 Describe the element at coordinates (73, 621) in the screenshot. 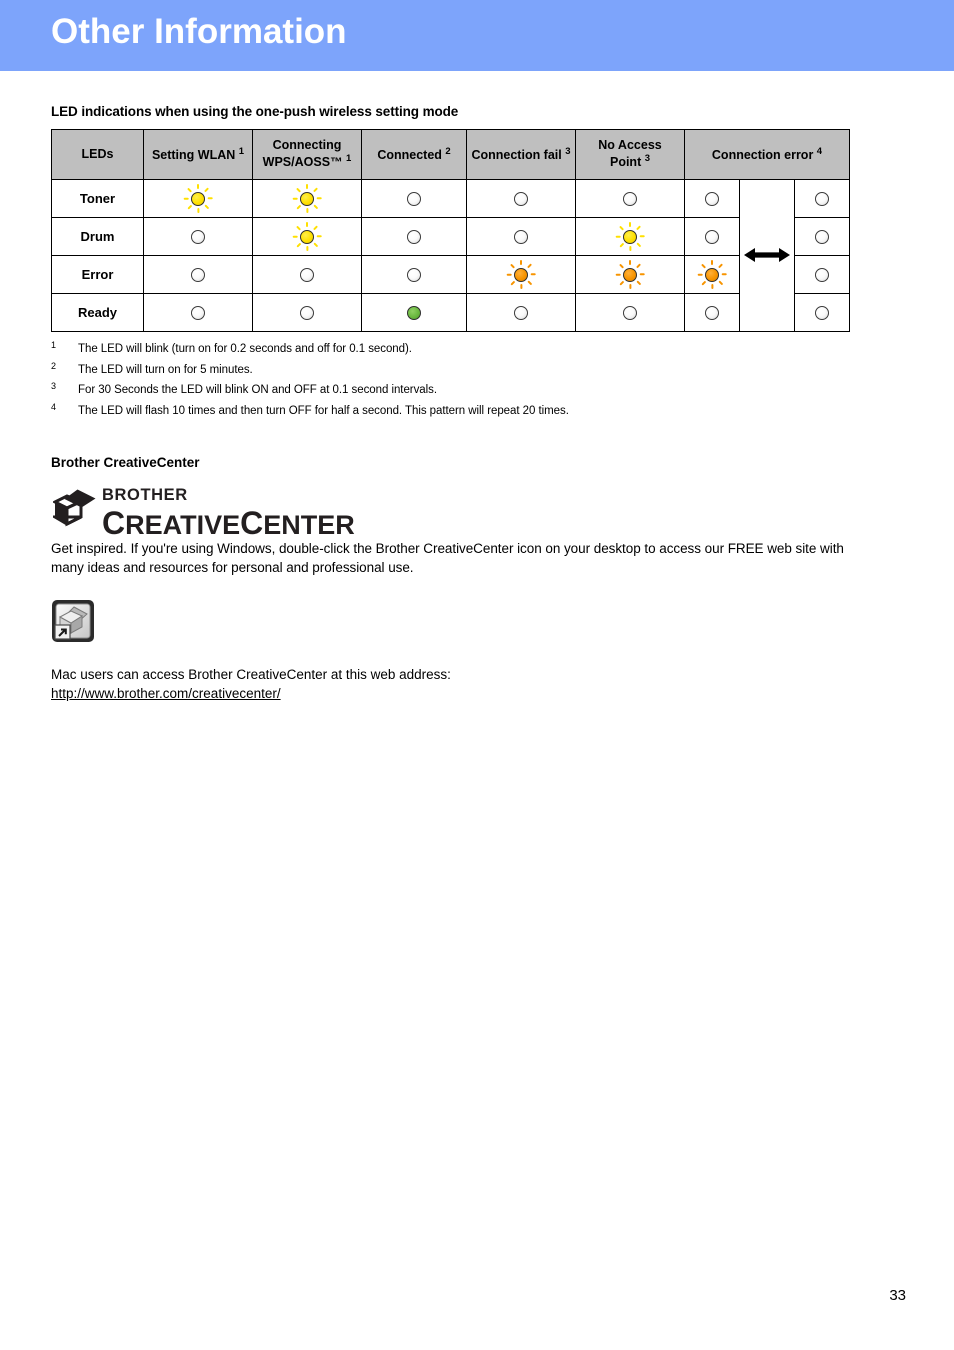

I see `creativecenter-desktop-shortcut-icon` at that location.